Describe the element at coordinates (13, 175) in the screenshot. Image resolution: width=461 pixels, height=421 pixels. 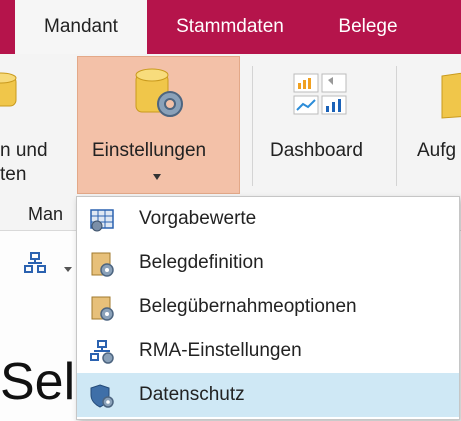
I see `ribbon-button-partial-label-2: ten` at that location.